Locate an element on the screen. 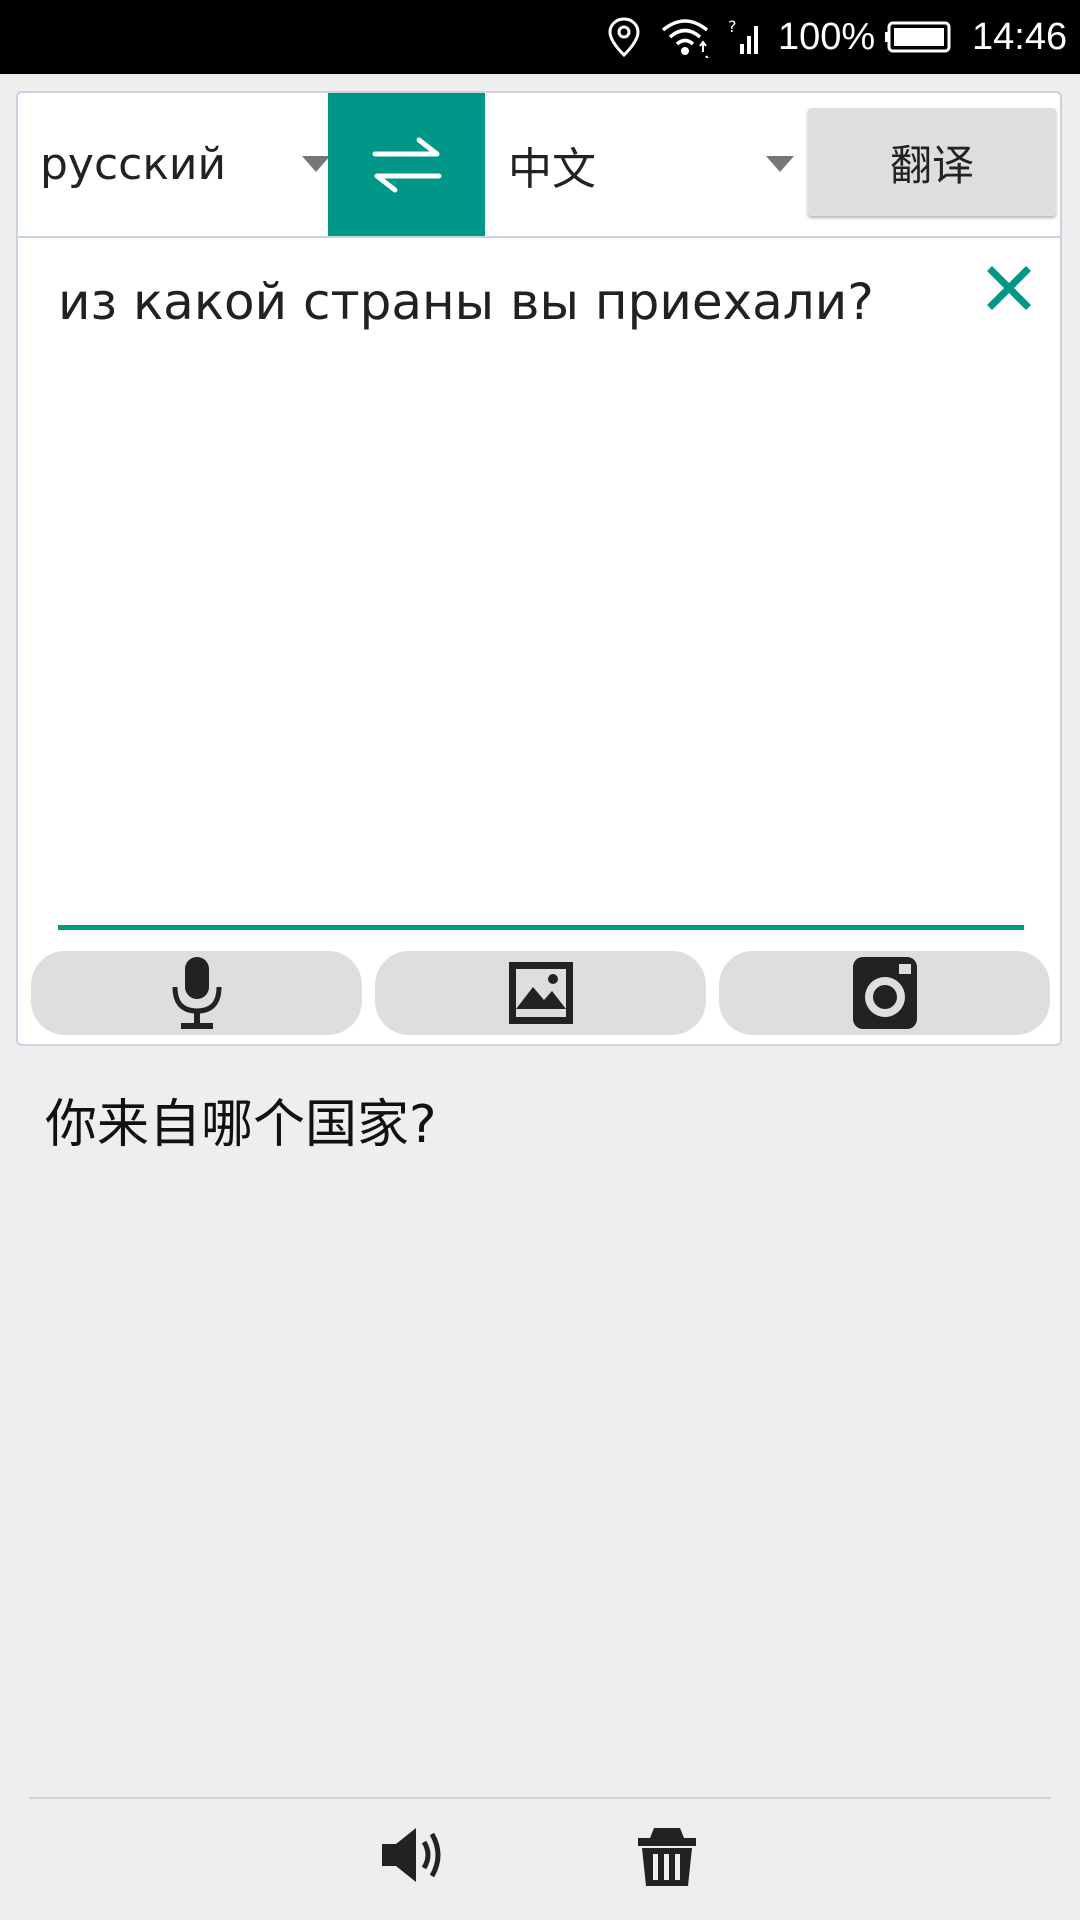  speaker-icon is located at coordinates (413, 1855).